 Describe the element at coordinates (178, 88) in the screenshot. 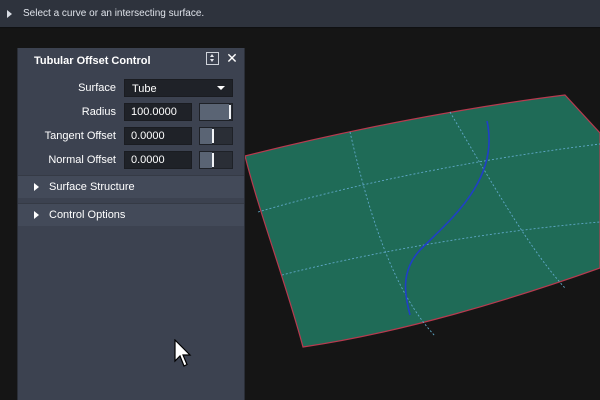

I see `surface-dropdown: Tube` at that location.